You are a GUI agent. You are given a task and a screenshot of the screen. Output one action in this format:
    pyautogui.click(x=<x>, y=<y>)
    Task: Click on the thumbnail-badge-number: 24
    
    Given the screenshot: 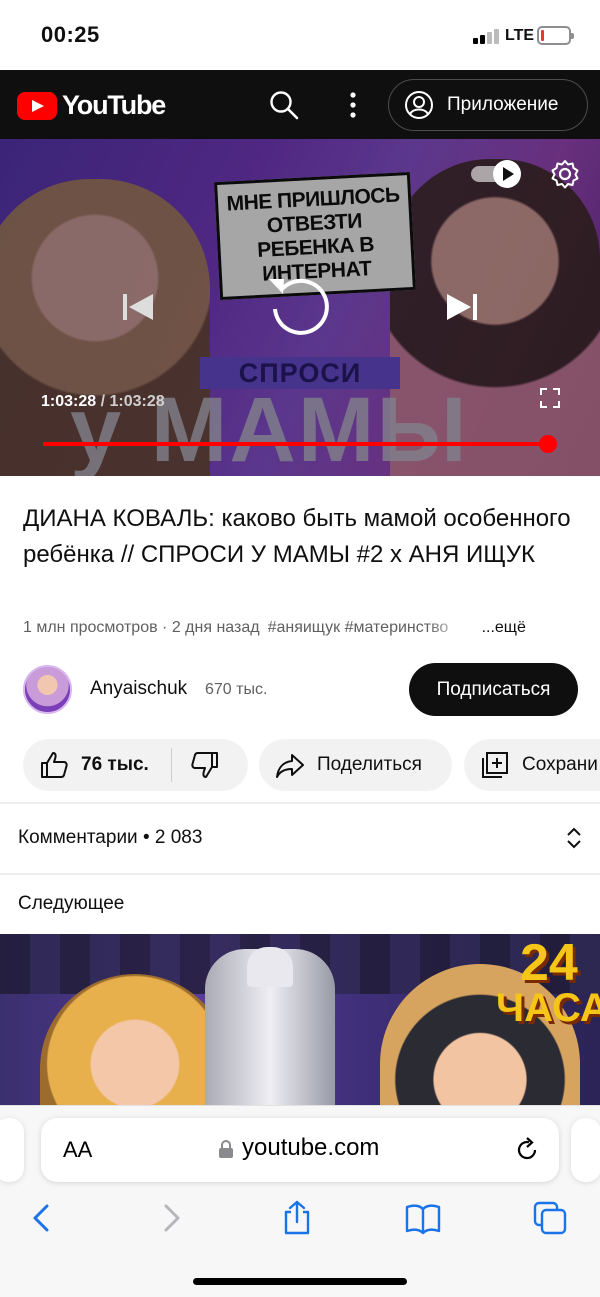 What is the action you would take?
    pyautogui.click(x=549, y=963)
    